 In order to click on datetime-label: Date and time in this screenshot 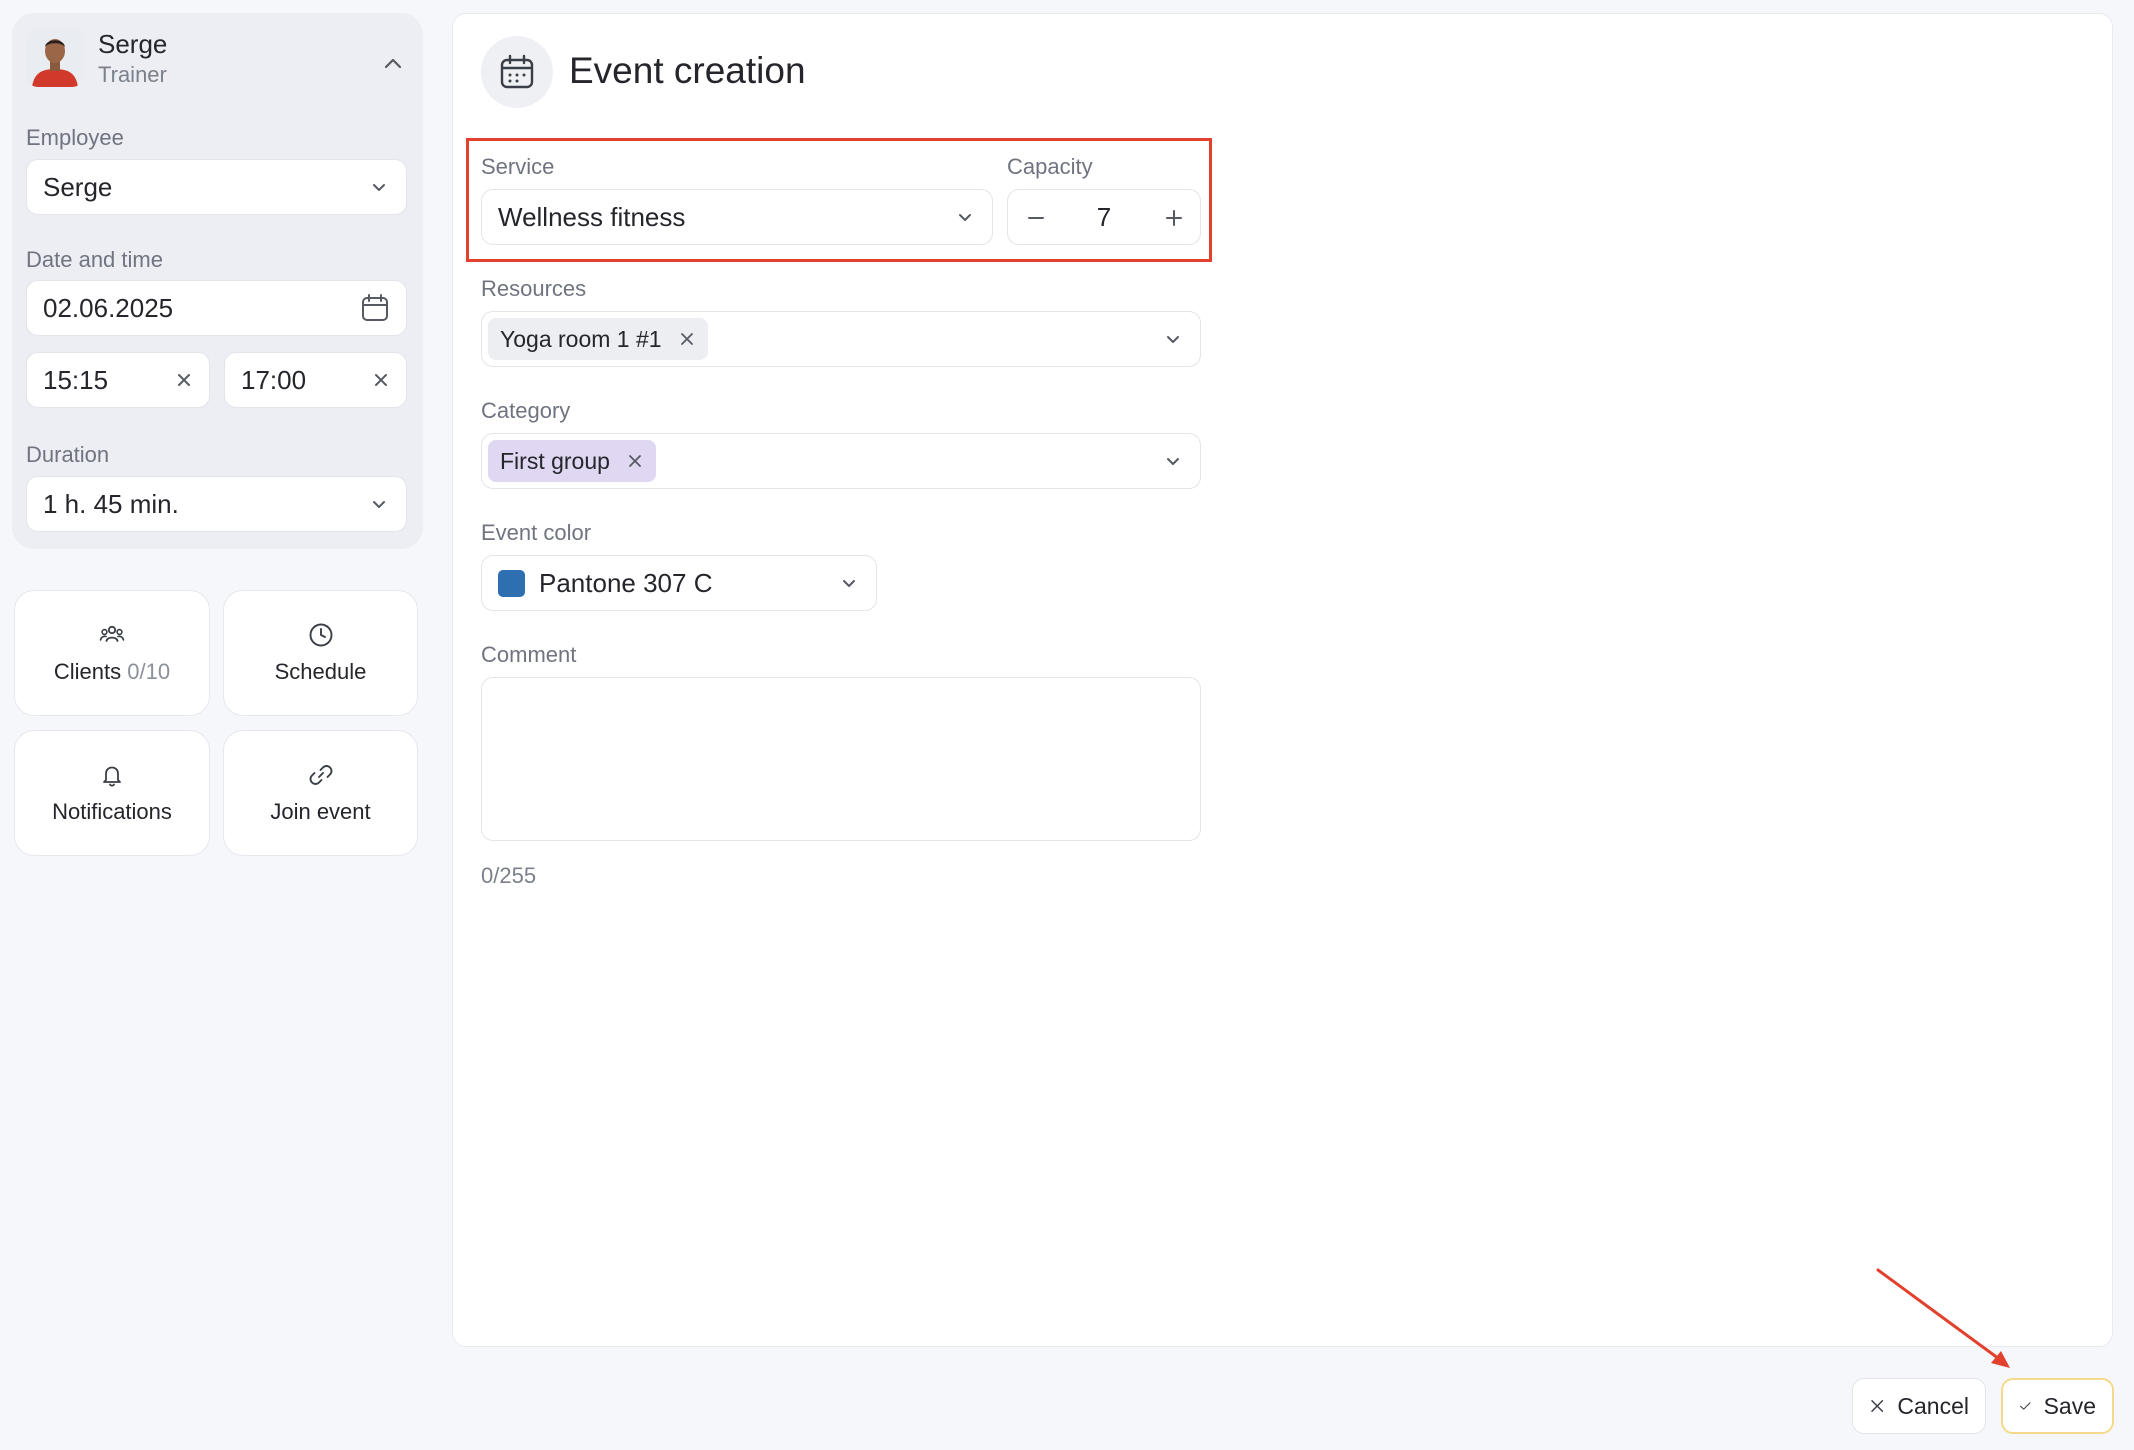, I will do `click(94, 259)`.